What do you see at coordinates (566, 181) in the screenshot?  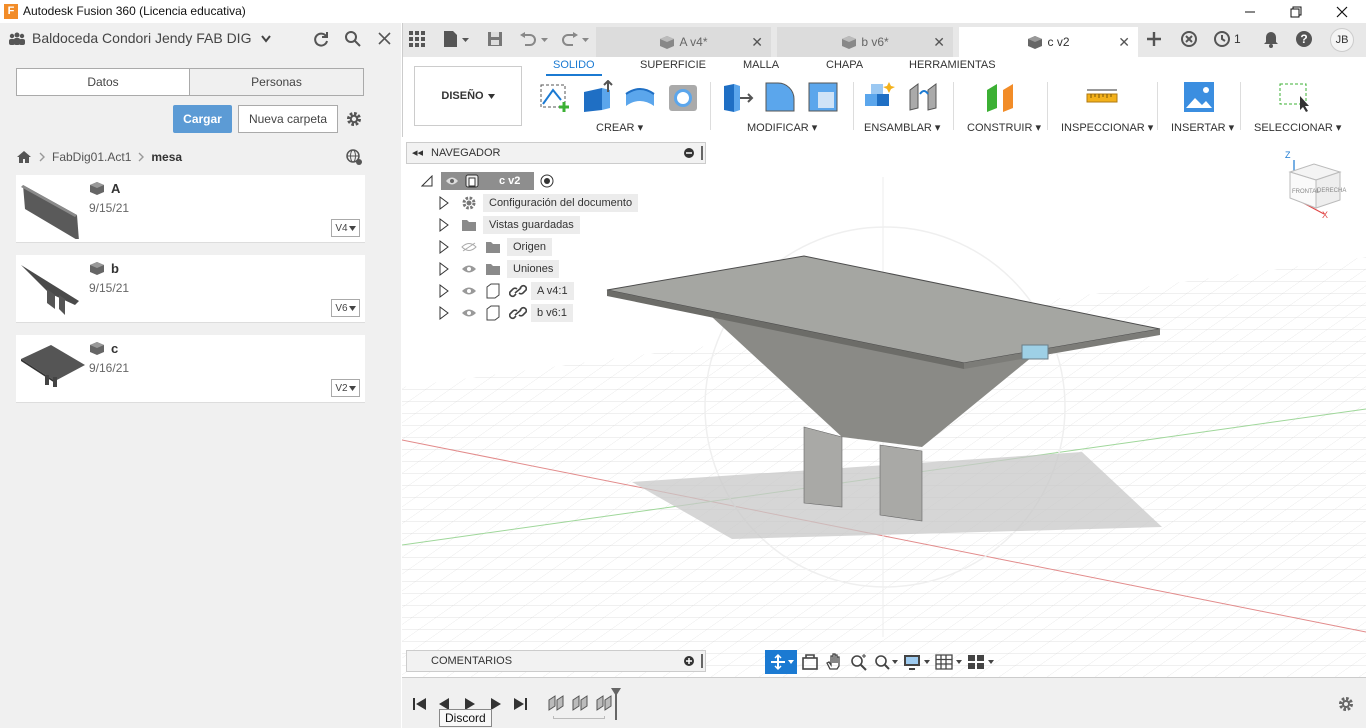 I see `browser-root: c v2` at bounding box center [566, 181].